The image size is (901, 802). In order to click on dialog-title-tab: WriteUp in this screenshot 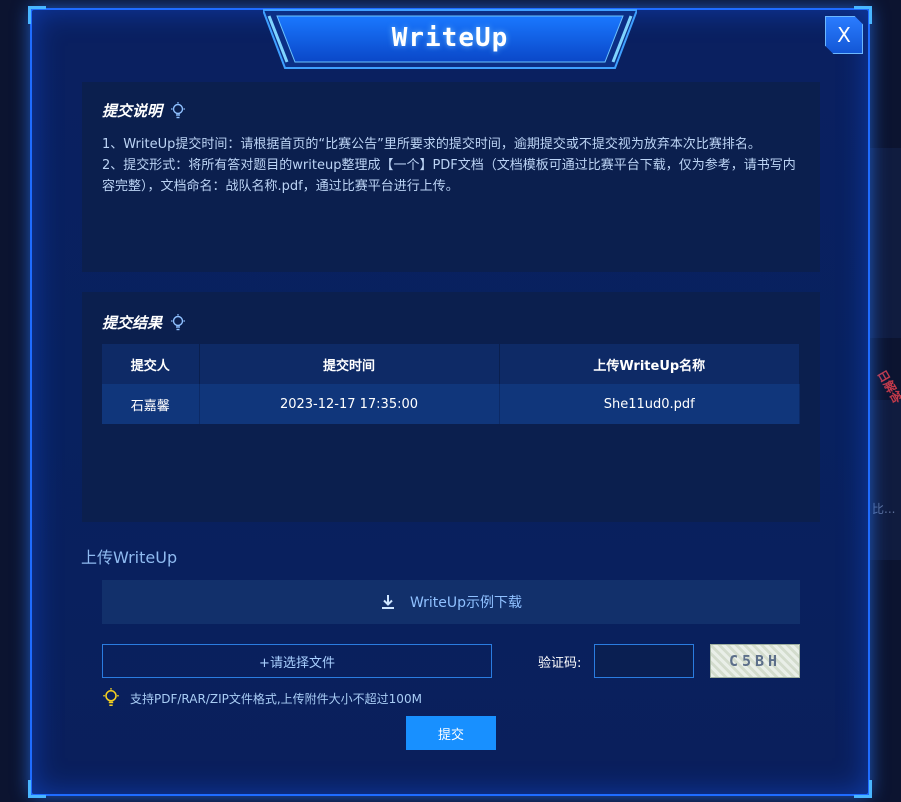, I will do `click(450, 38)`.